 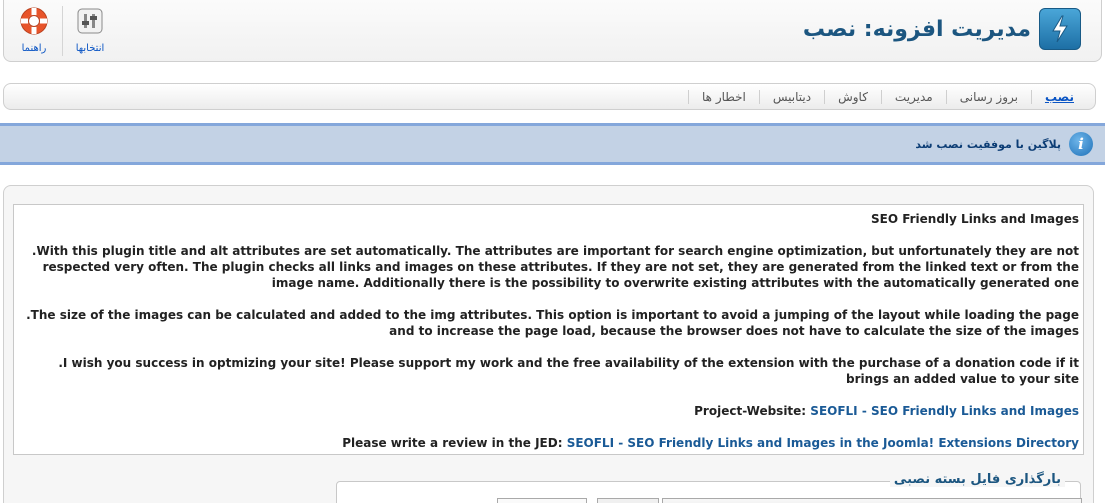 What do you see at coordinates (723, 96) in the screenshot?
I see `tab-warnings: اخطار ها` at bounding box center [723, 96].